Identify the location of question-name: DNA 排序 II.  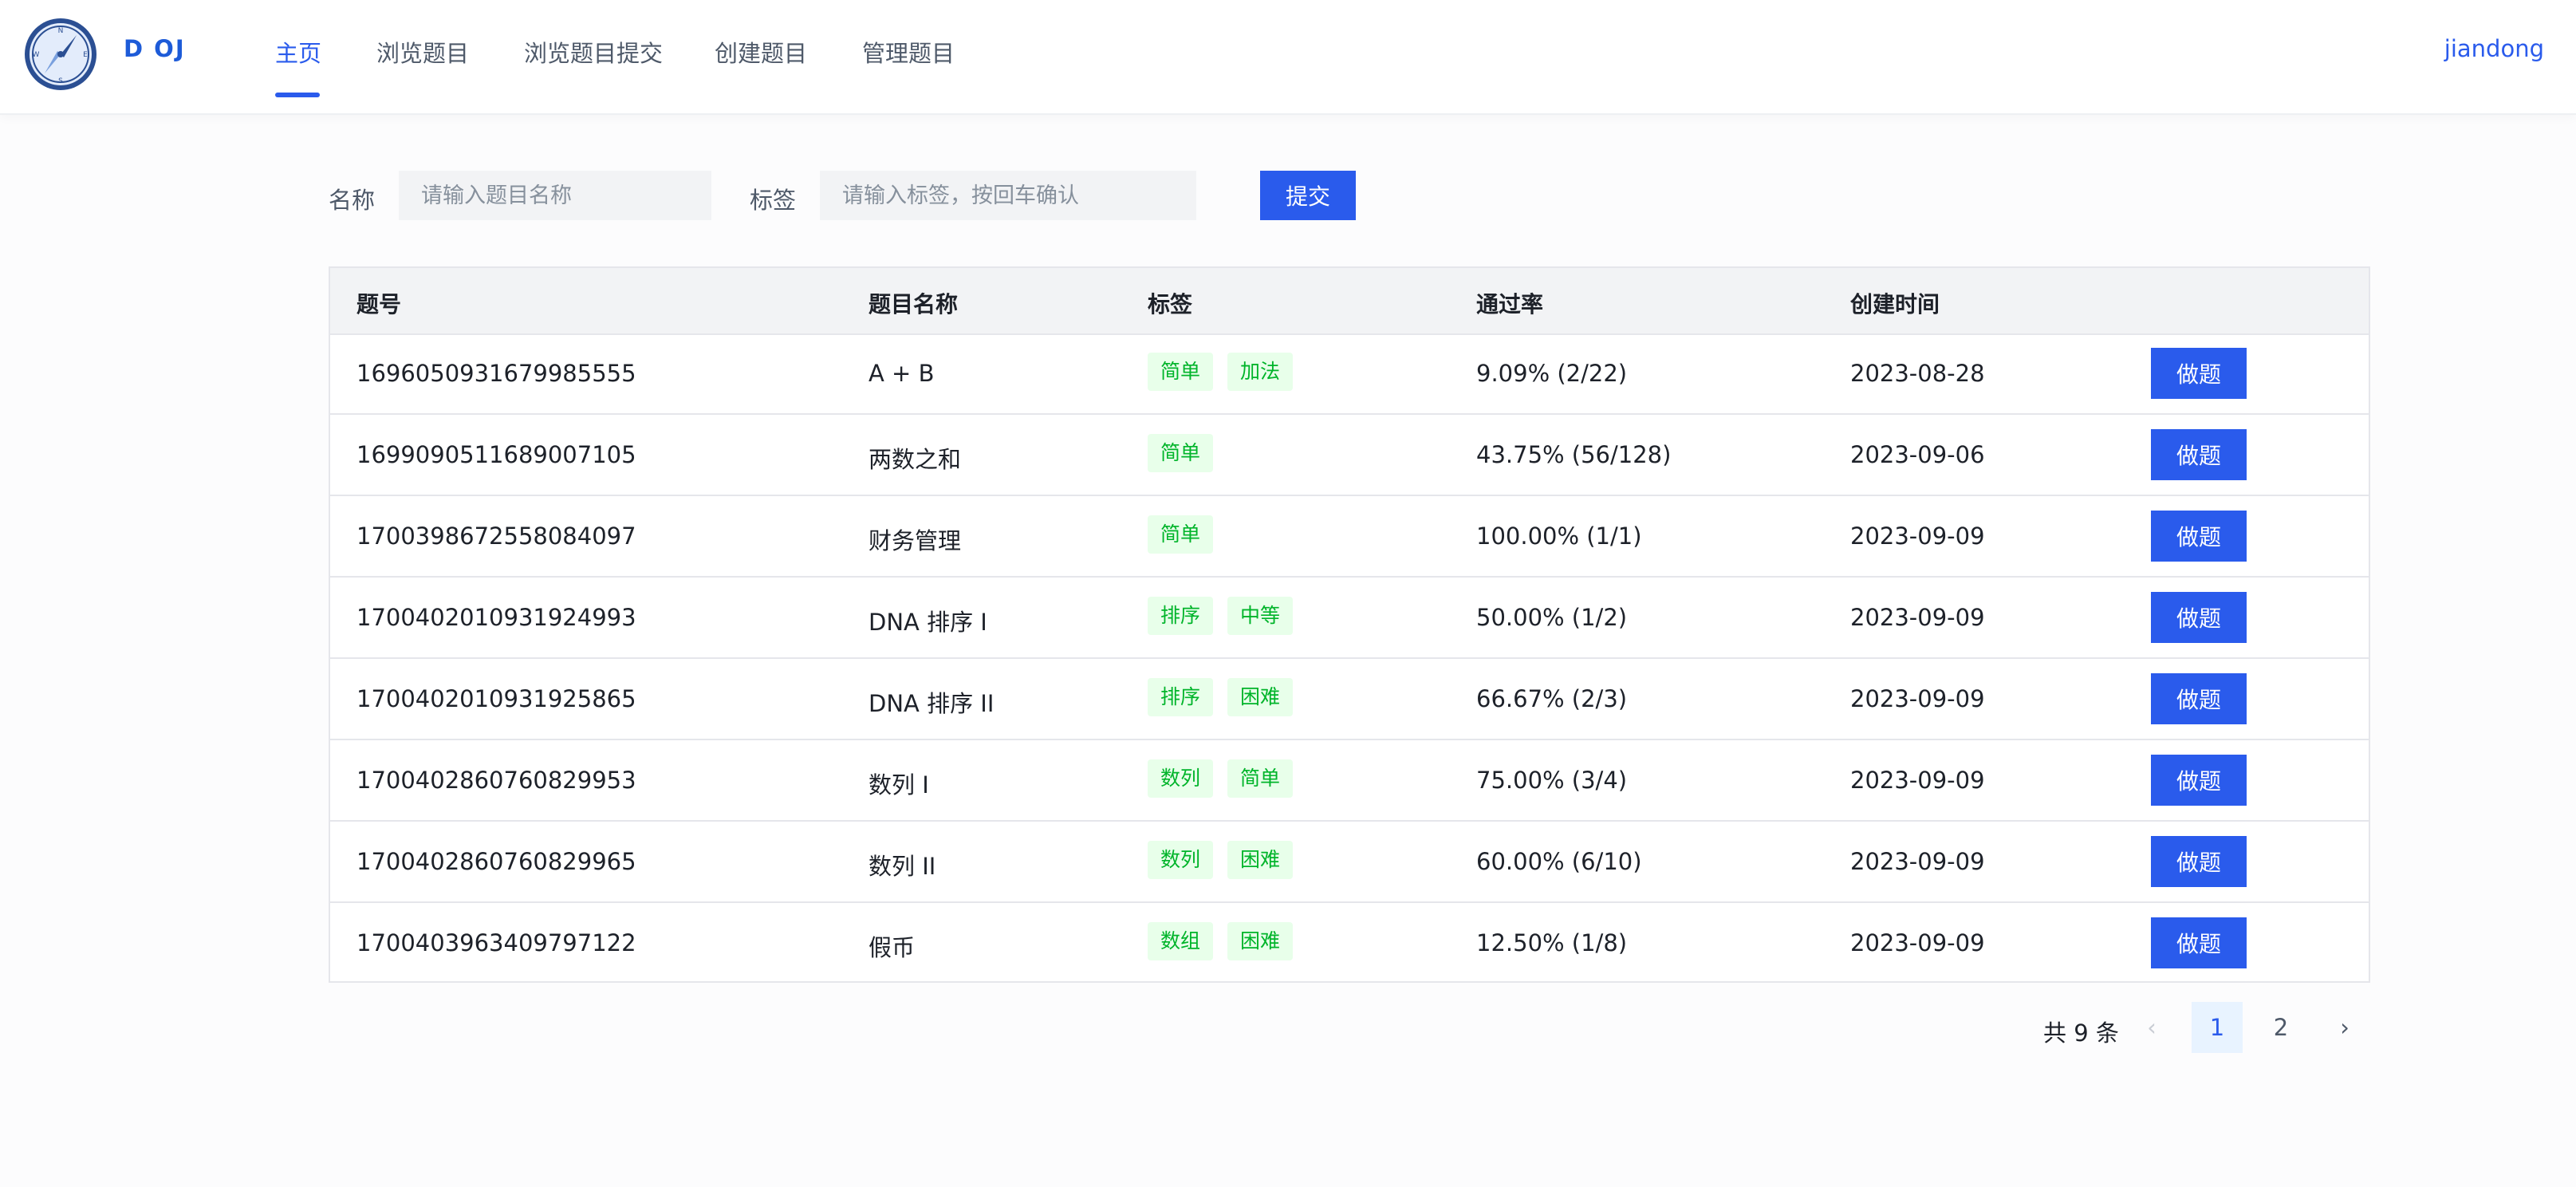
(931, 702).